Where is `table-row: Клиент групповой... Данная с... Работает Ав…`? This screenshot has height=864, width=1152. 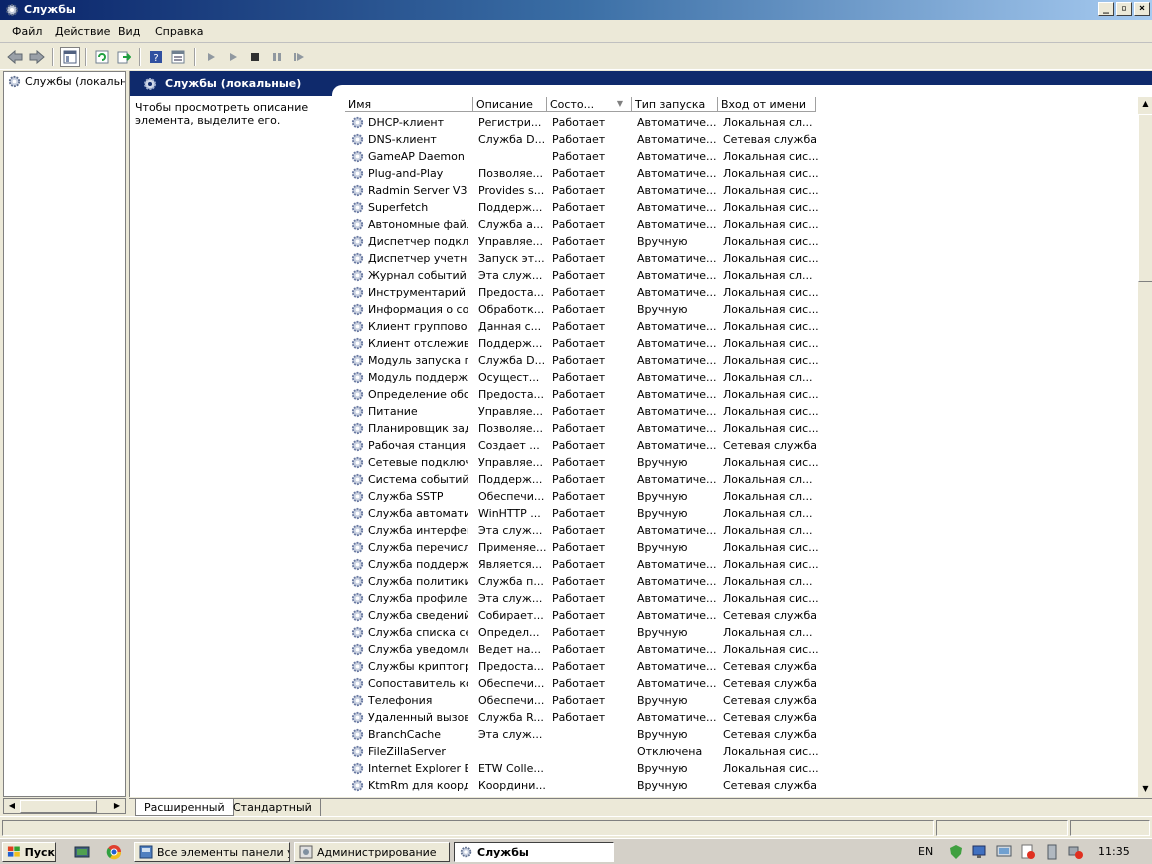 table-row: Клиент групповой... Данная с... Работает Ав… is located at coordinates (740, 326).